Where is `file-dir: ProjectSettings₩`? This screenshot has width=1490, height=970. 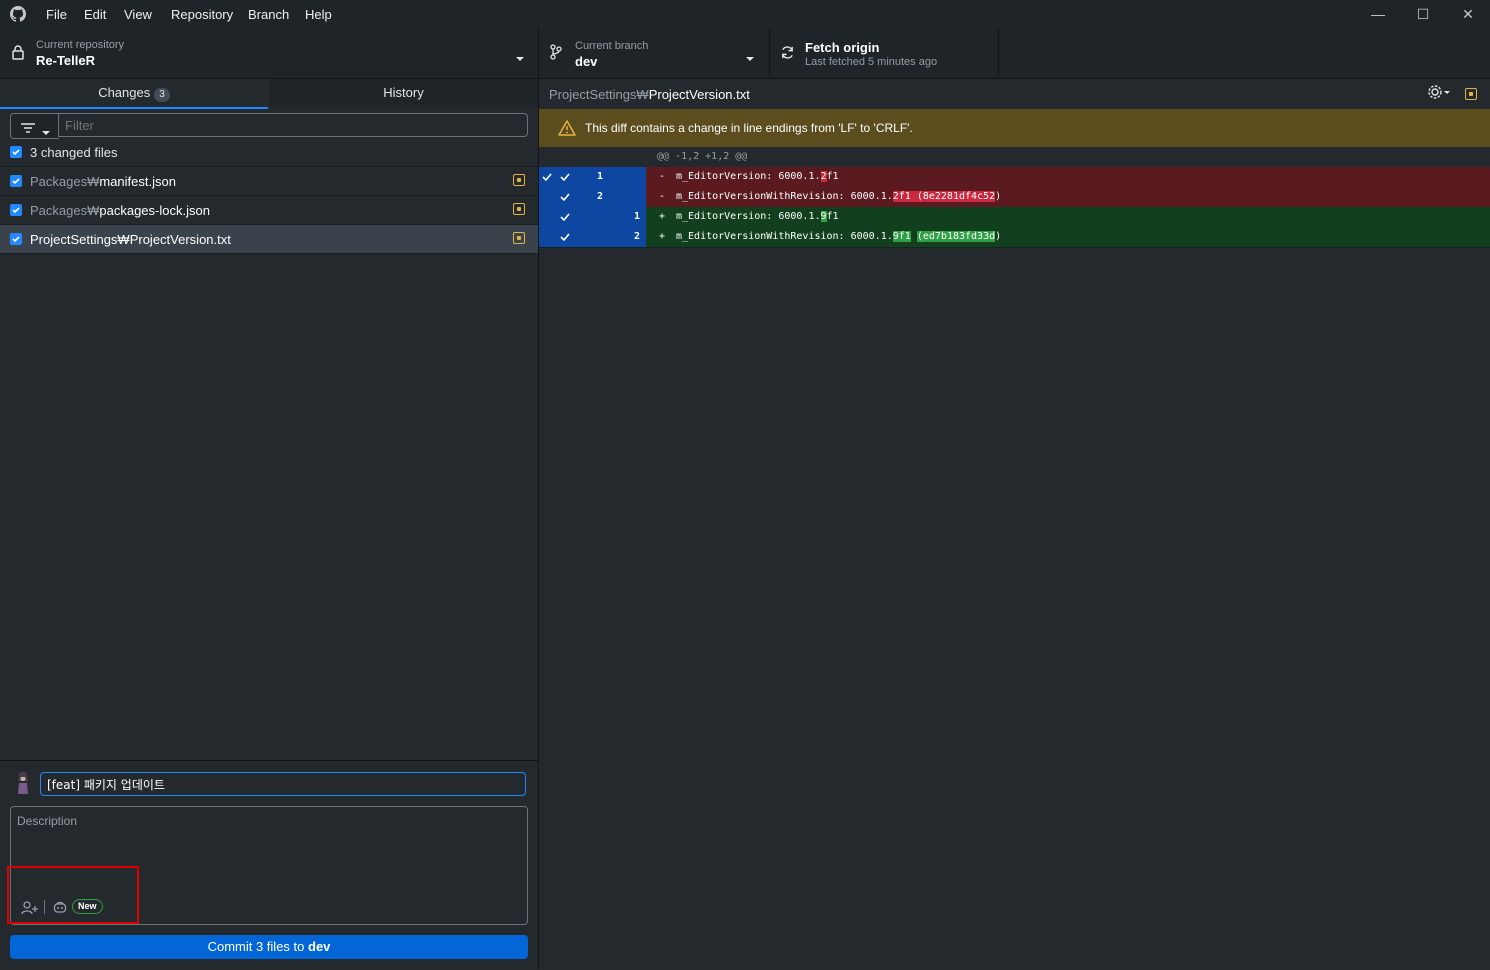
file-dir: ProjectSettings₩ is located at coordinates (80, 239).